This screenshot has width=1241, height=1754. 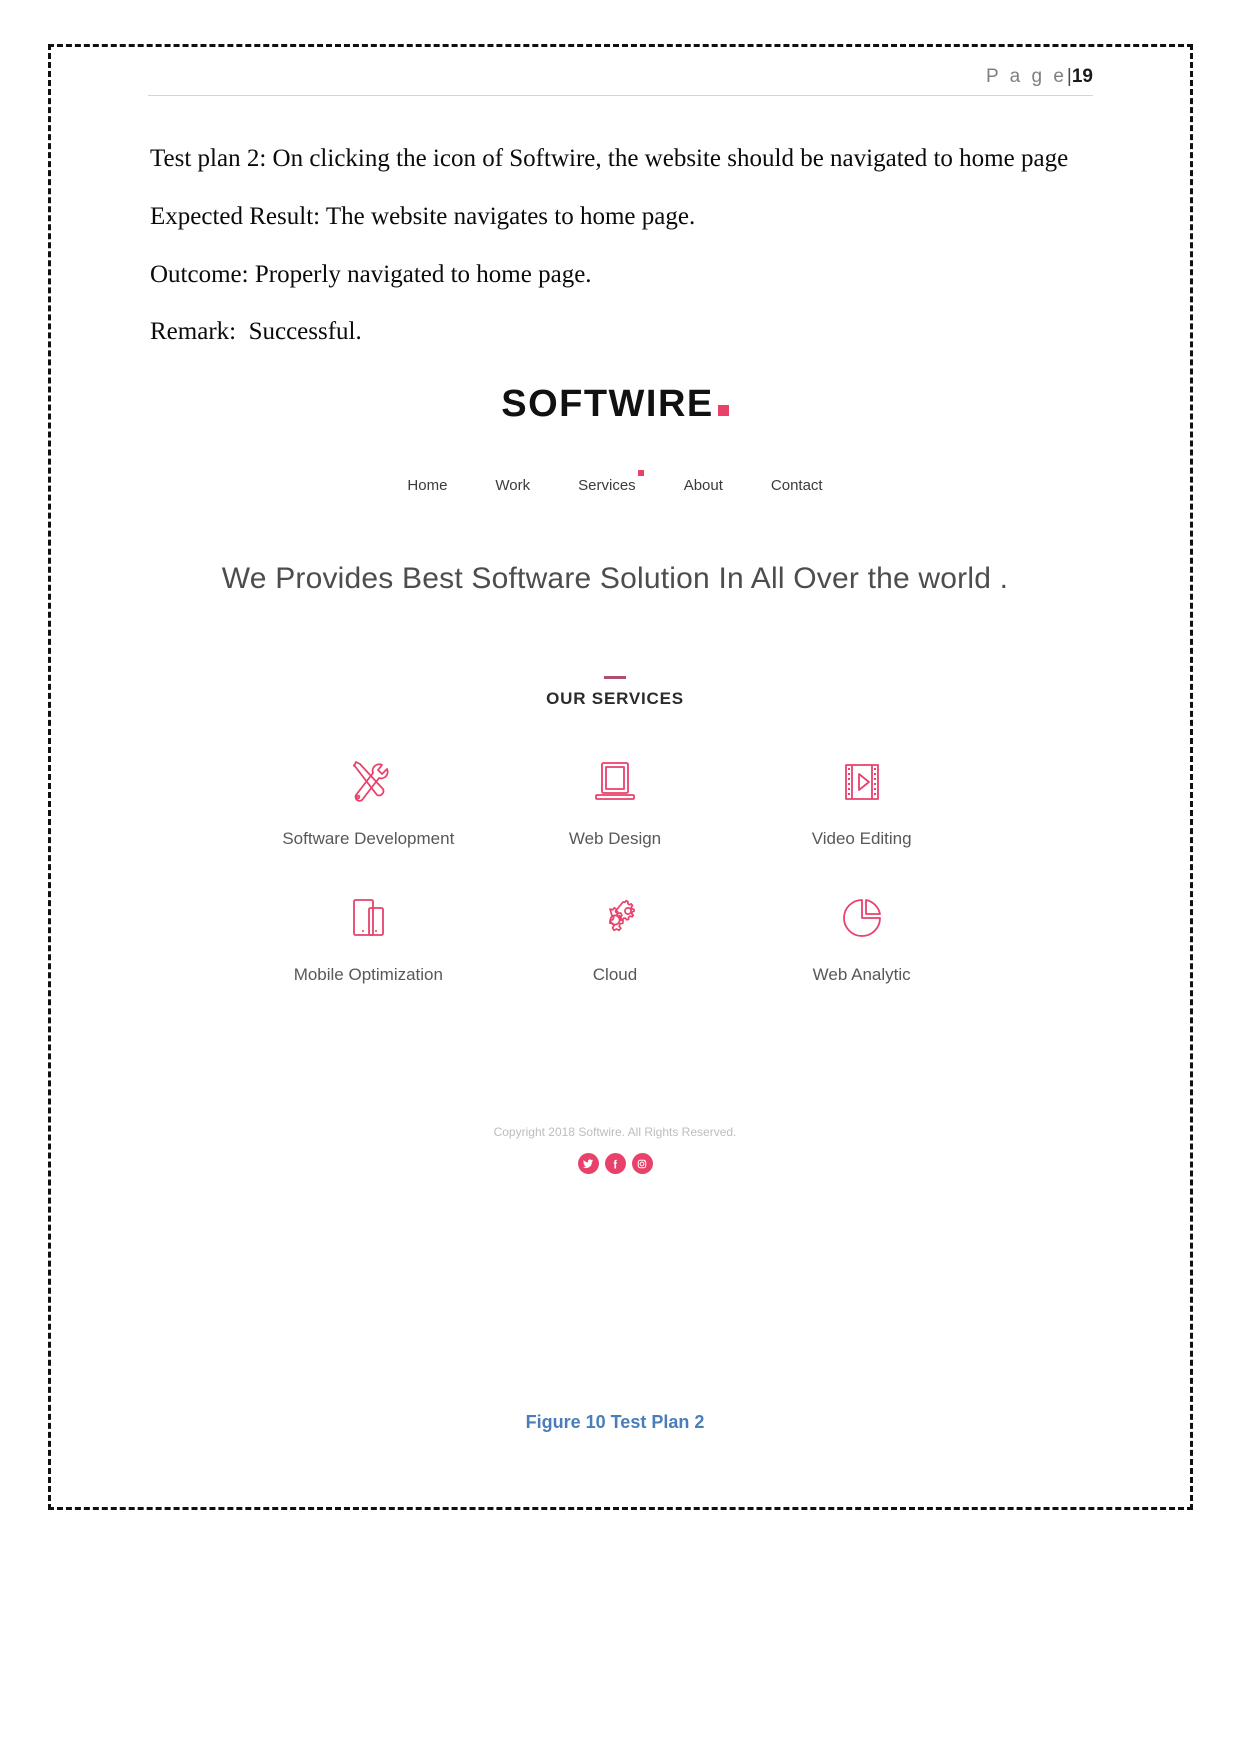 What do you see at coordinates (256, 332) in the screenshot?
I see `paragraph-remark: Remark: Successful.` at bounding box center [256, 332].